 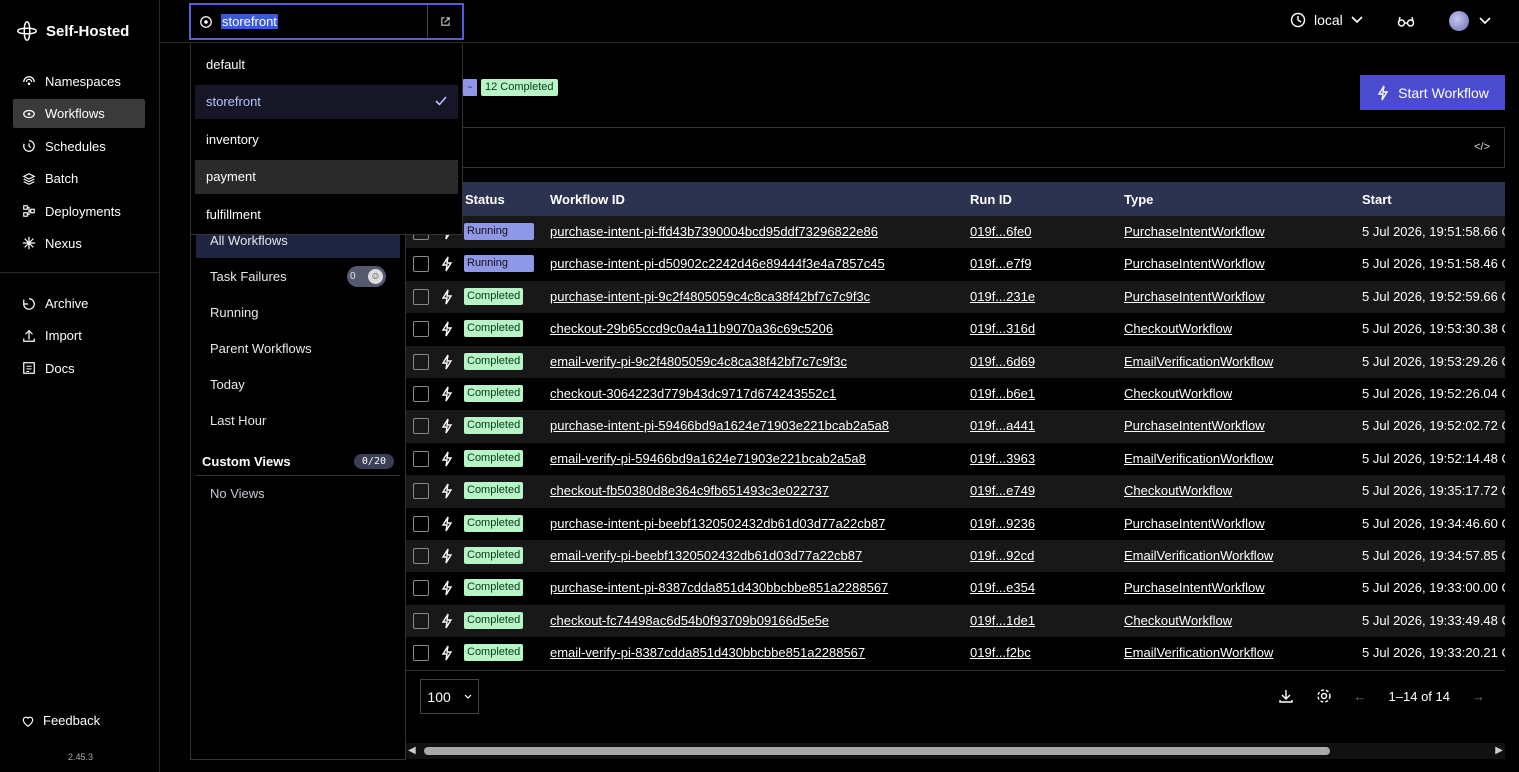 What do you see at coordinates (444, 21) in the screenshot?
I see `open-namespace-button` at bounding box center [444, 21].